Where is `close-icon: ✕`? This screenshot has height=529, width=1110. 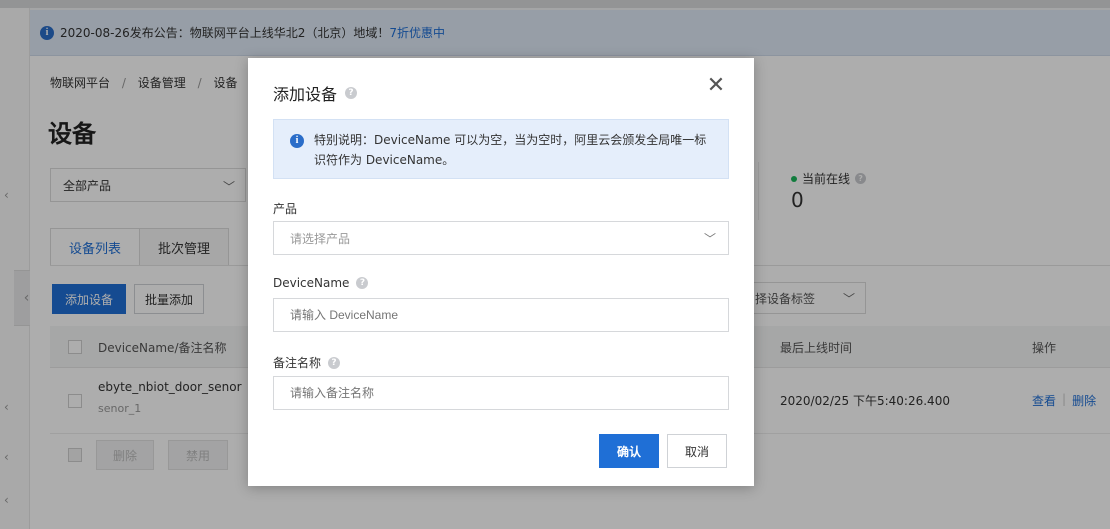
close-icon: ✕ is located at coordinates (716, 87).